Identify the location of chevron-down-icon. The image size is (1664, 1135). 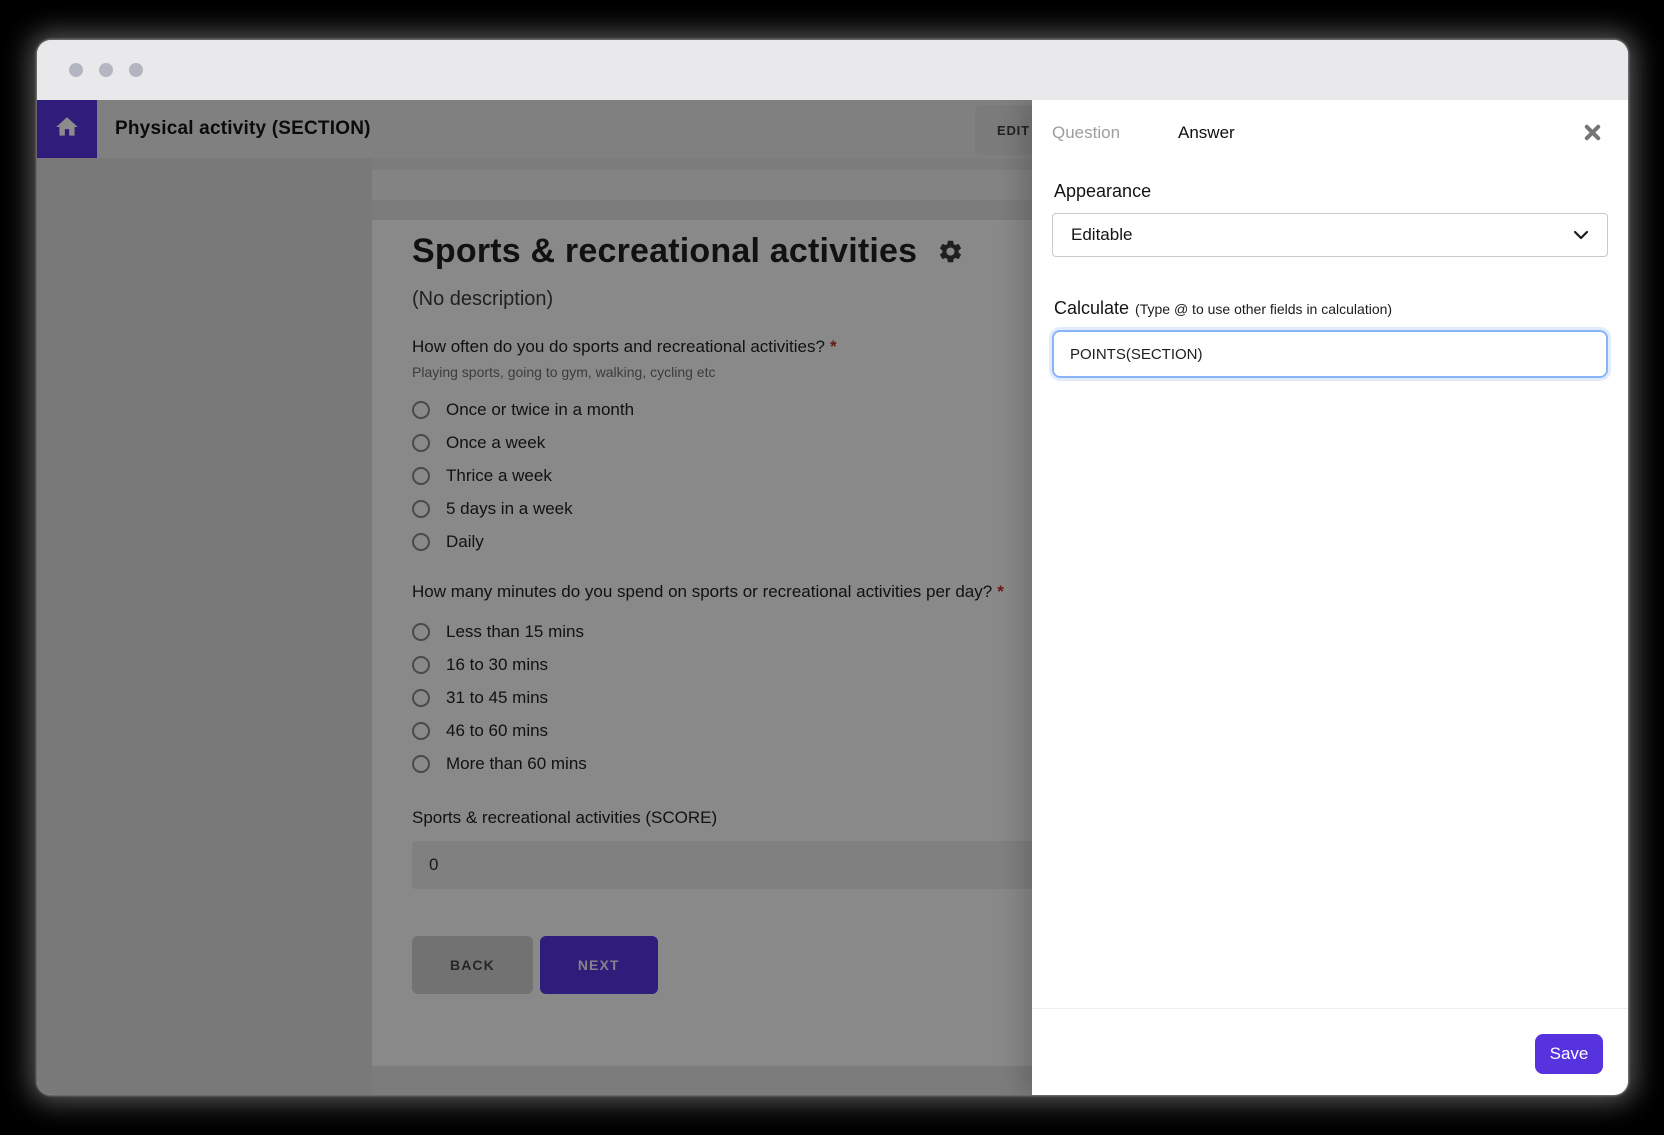
(1581, 235).